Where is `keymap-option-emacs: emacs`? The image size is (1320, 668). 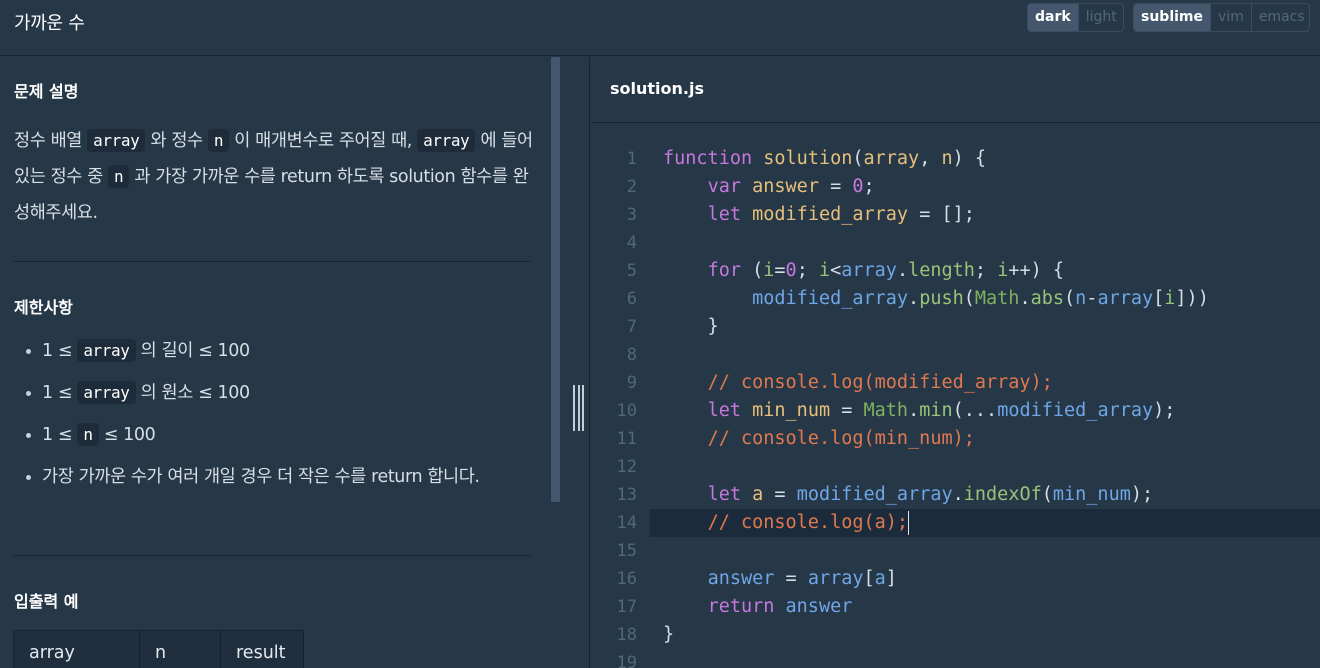
keymap-option-emacs: emacs is located at coordinates (1279, 17).